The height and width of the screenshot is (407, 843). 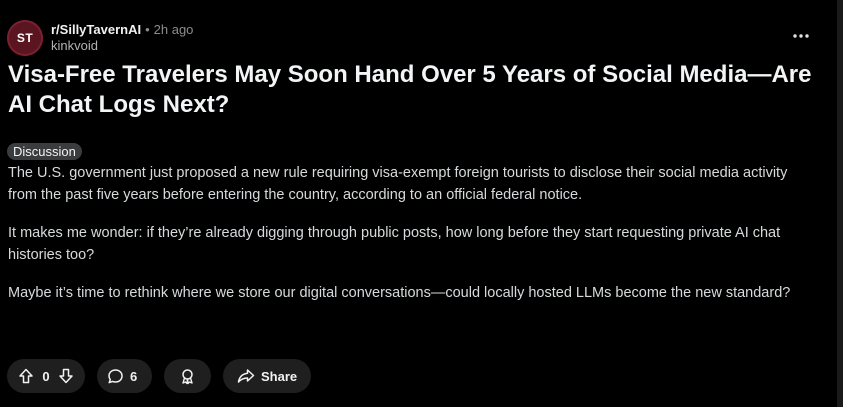 I want to click on post-actions: 0 6 Share, so click(x=165, y=376).